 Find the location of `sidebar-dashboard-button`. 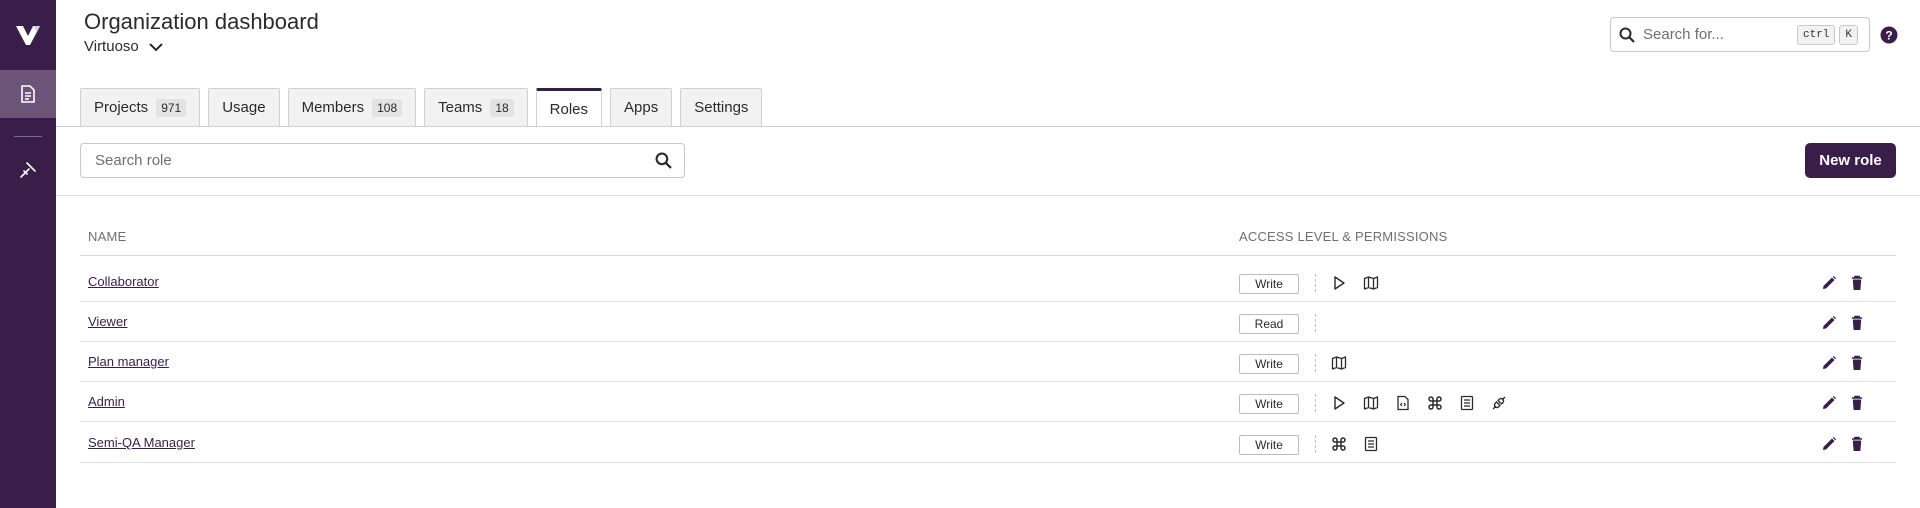

sidebar-dashboard-button is located at coordinates (28, 94).